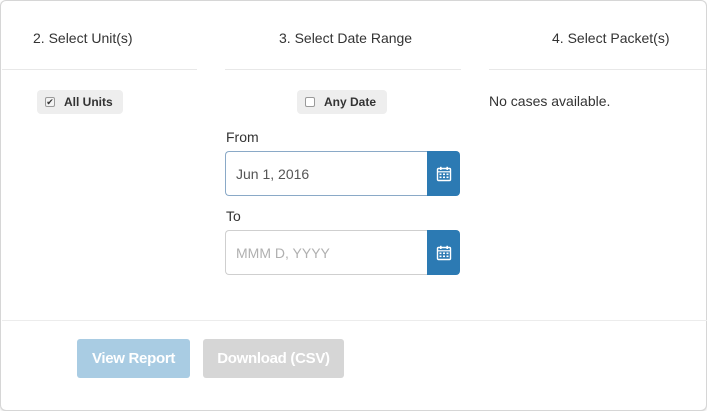 This screenshot has height=411, width=707. What do you see at coordinates (350, 102) in the screenshot?
I see `any-date-label: Any Date` at bounding box center [350, 102].